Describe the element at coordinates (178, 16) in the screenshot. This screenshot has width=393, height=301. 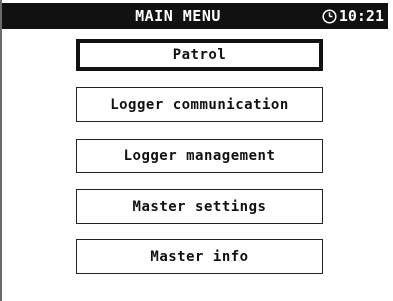
I see `page-title: MAIN MENU` at that location.